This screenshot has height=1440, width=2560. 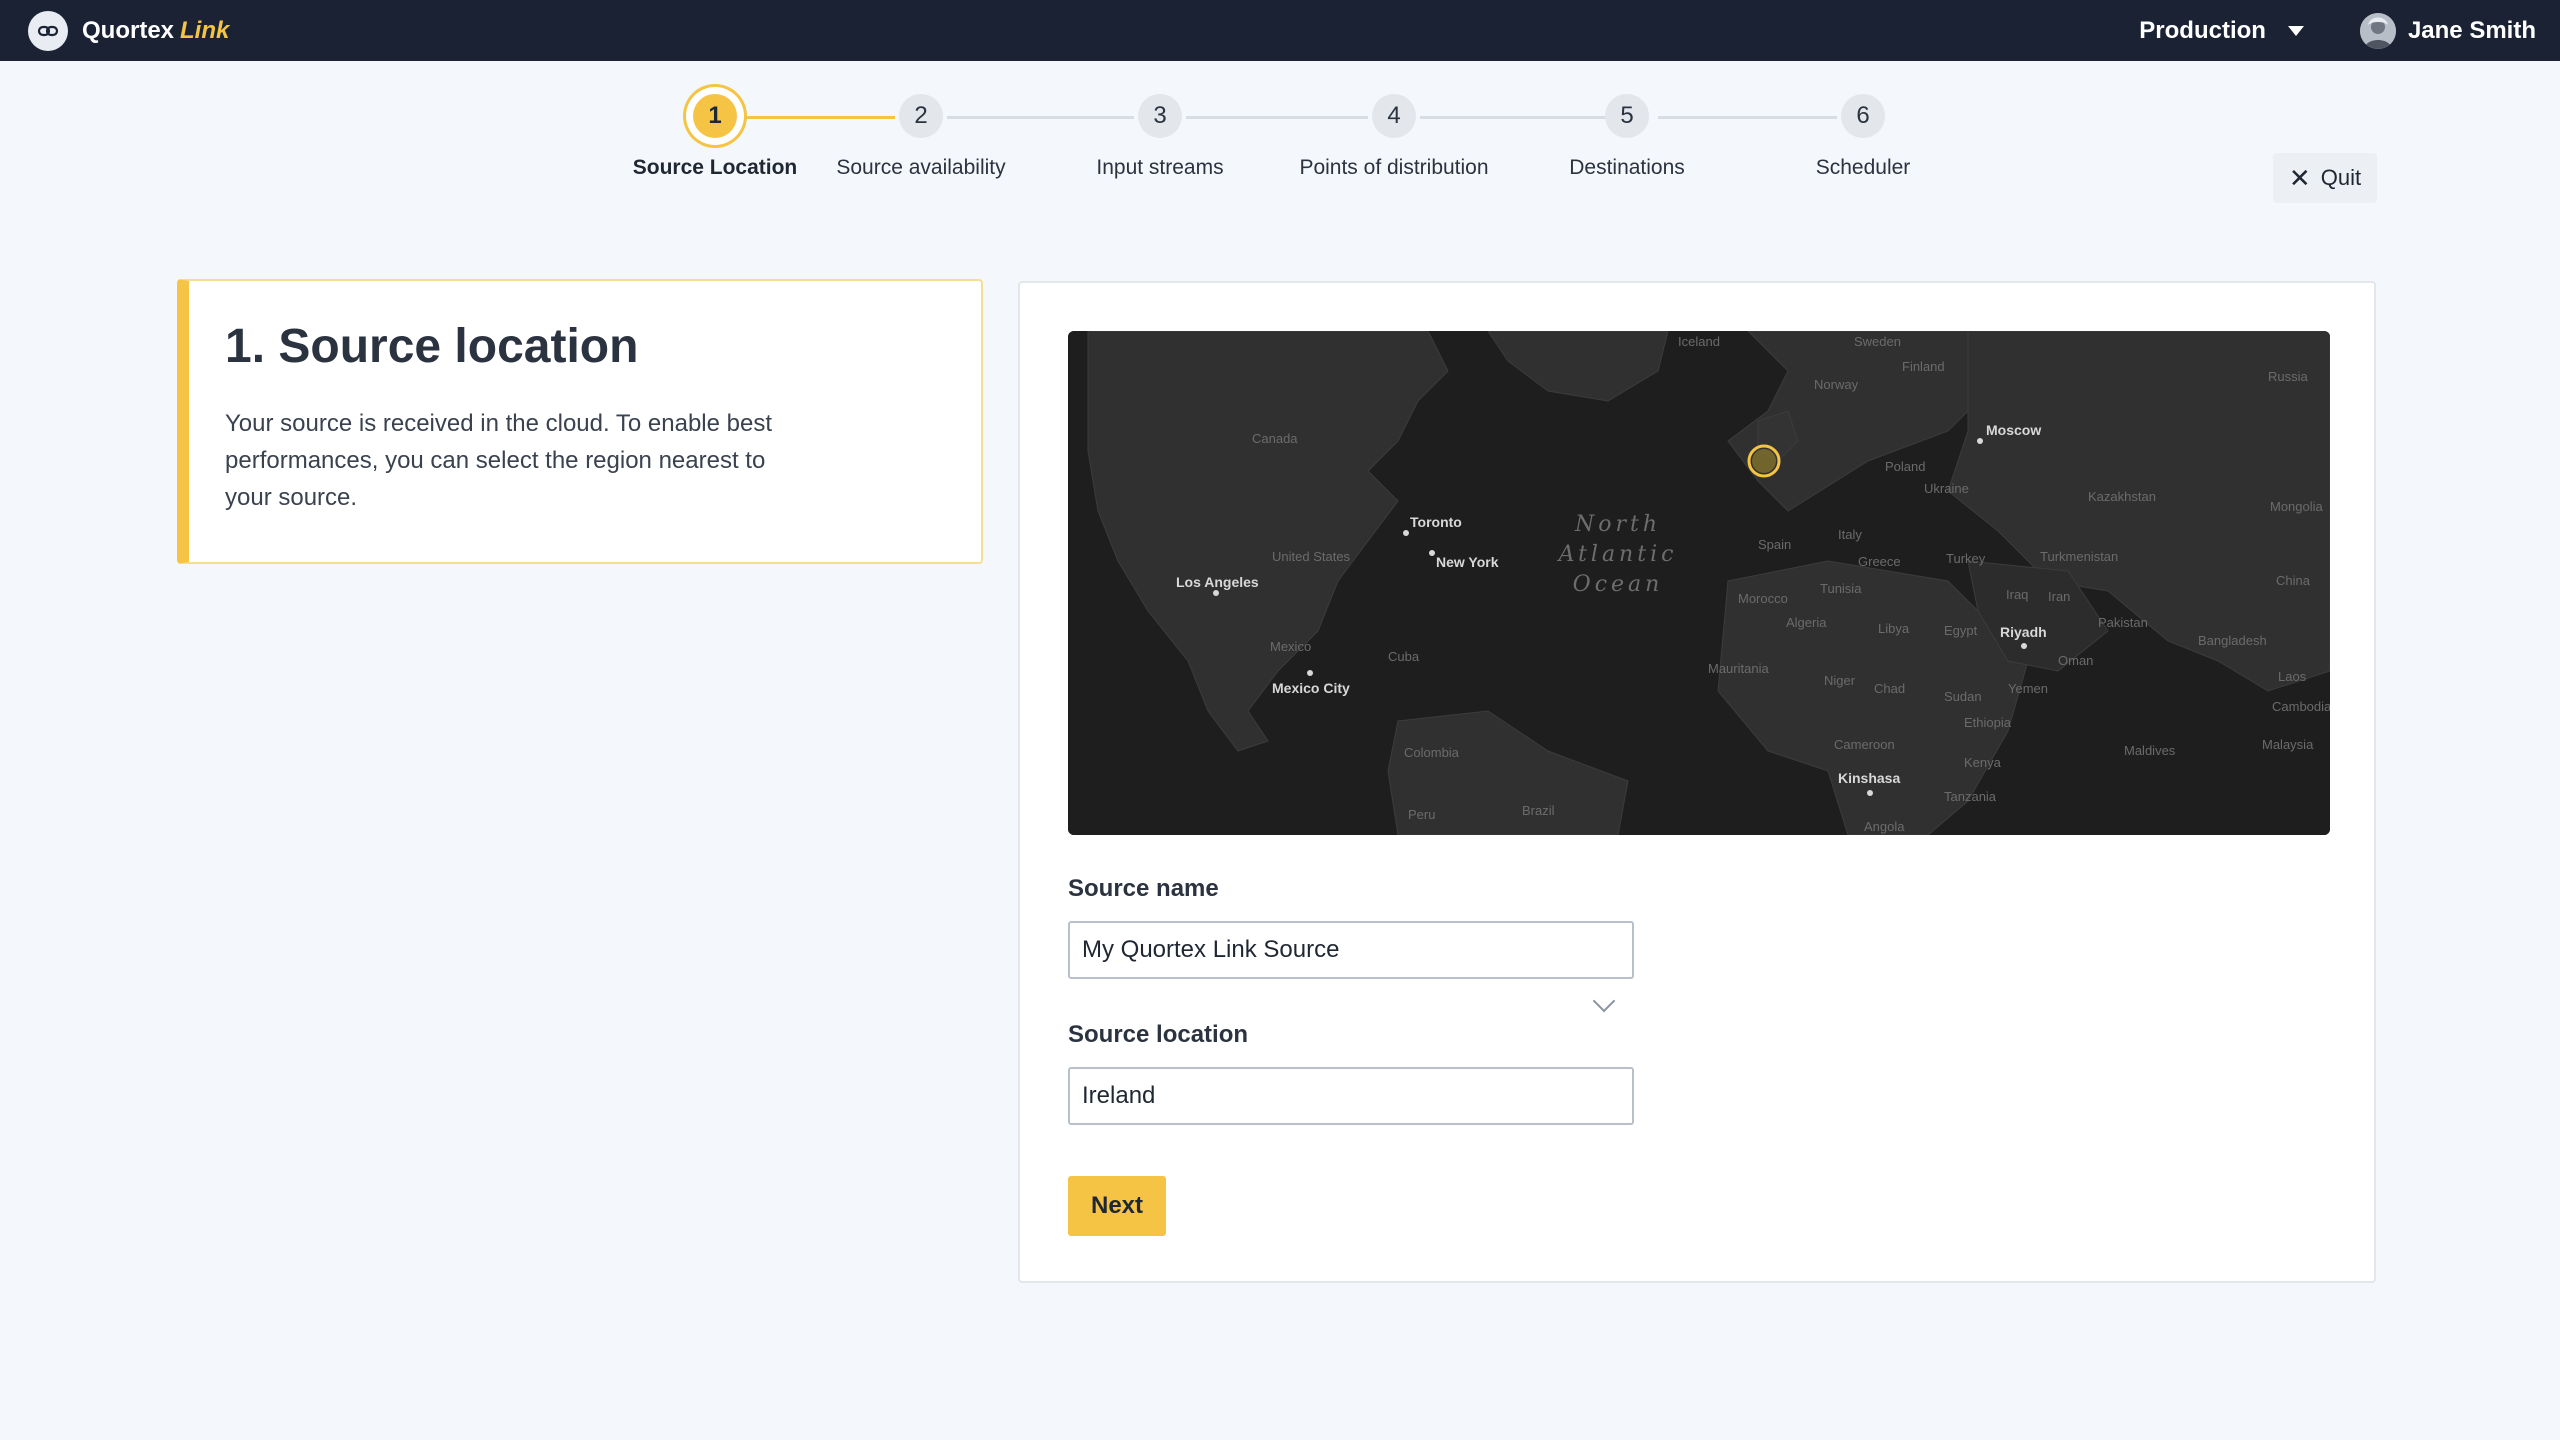 What do you see at coordinates (1894, 628) in the screenshot?
I see `map-label: Libya` at bounding box center [1894, 628].